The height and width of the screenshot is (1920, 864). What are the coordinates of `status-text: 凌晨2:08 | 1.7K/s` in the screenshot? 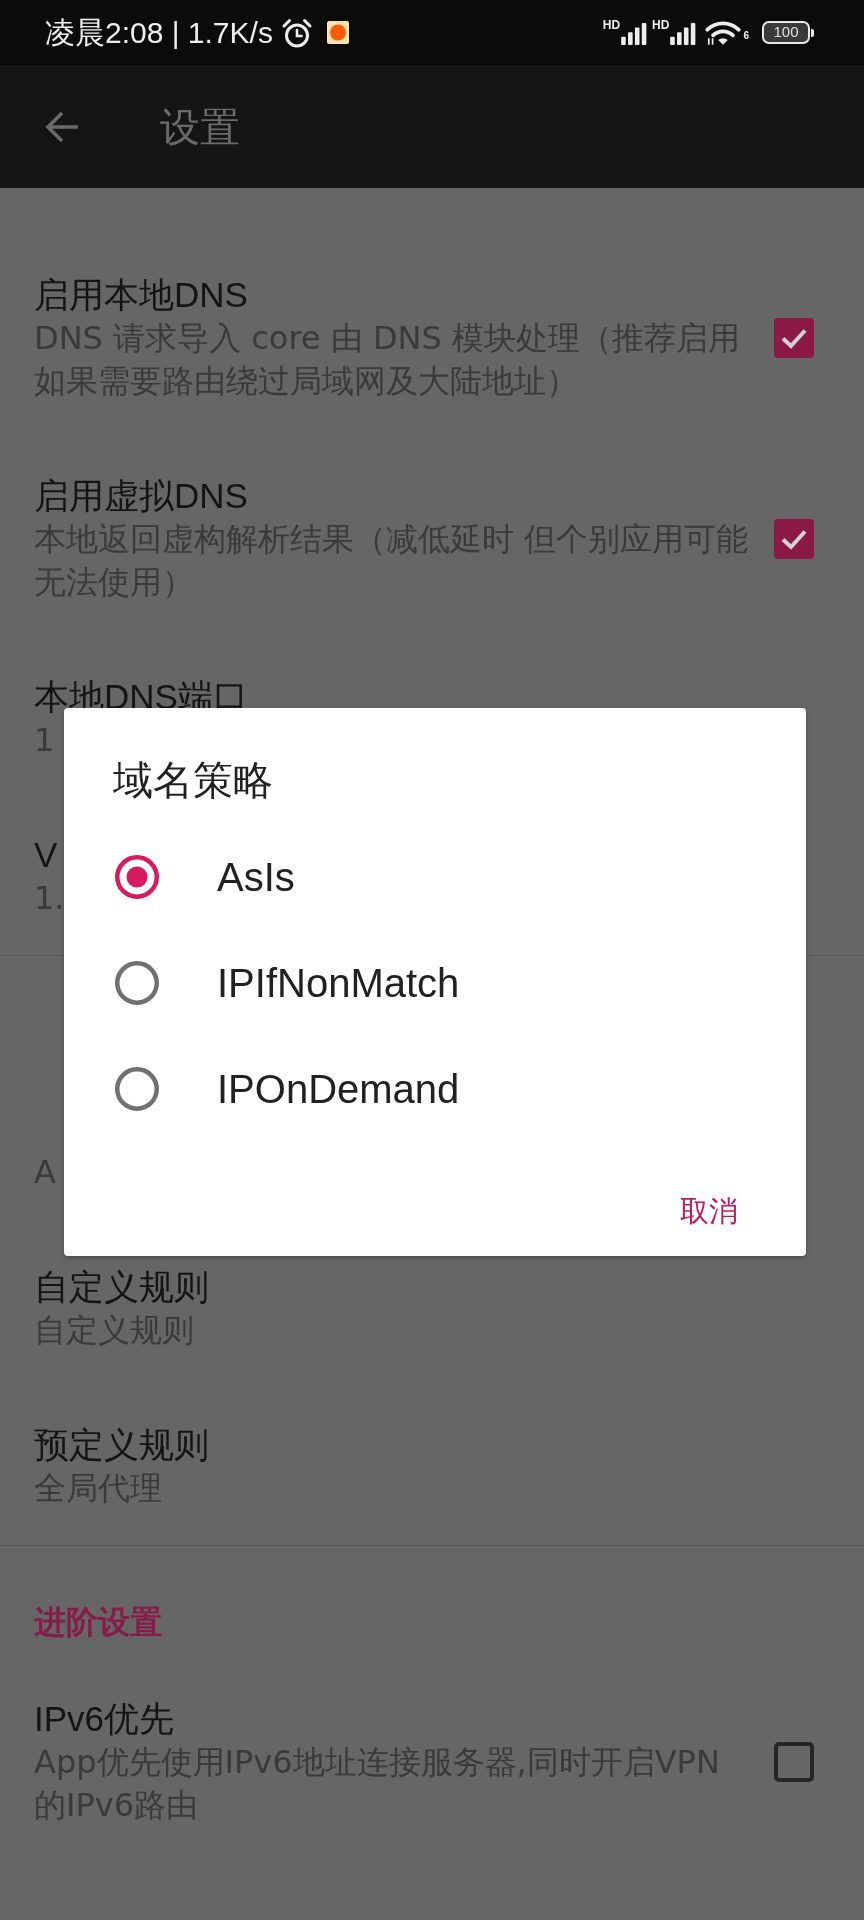 It's located at (159, 32).